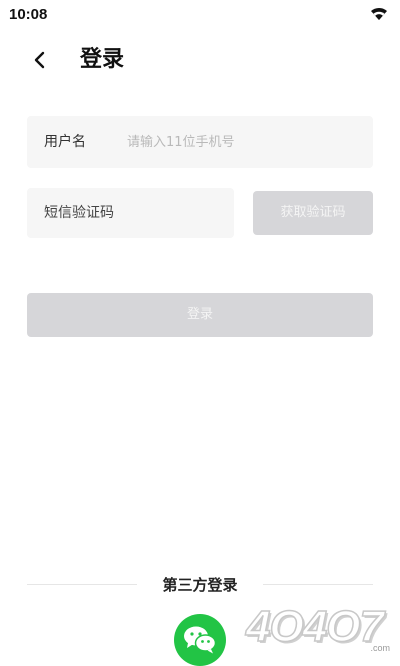 This screenshot has width=400, height=666. Describe the element at coordinates (313, 213) in the screenshot. I see `get-code-button: 获取验证码` at that location.